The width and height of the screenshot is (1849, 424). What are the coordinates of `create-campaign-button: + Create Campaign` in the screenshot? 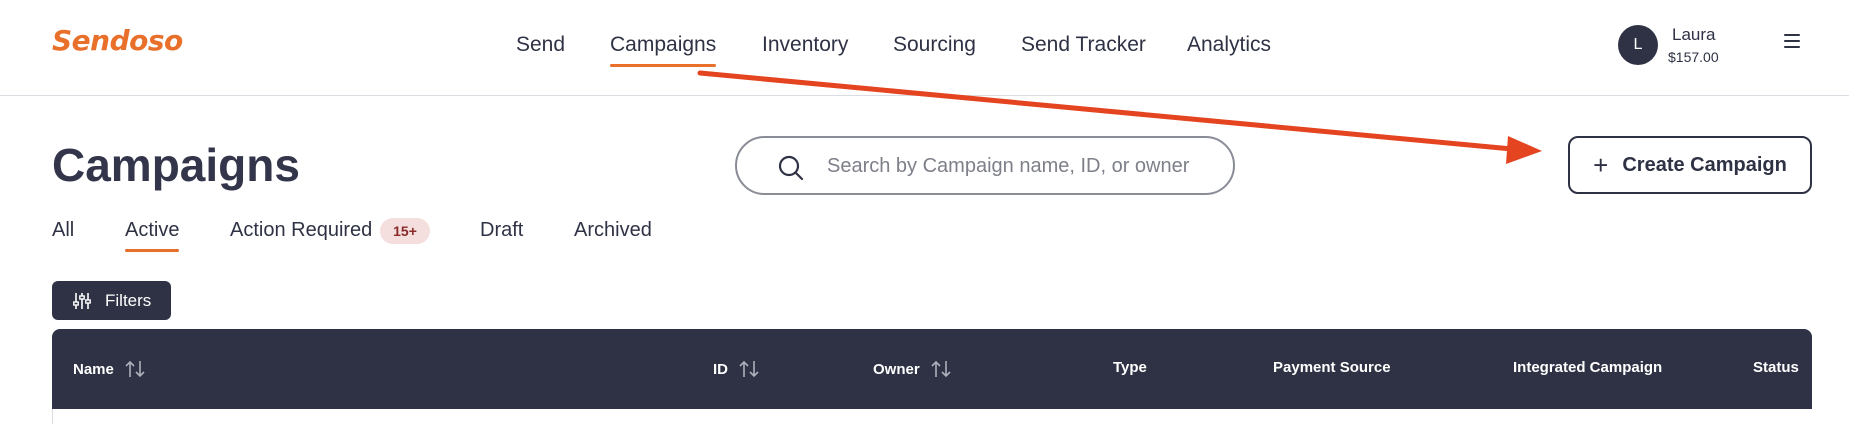 It's located at (1690, 165).